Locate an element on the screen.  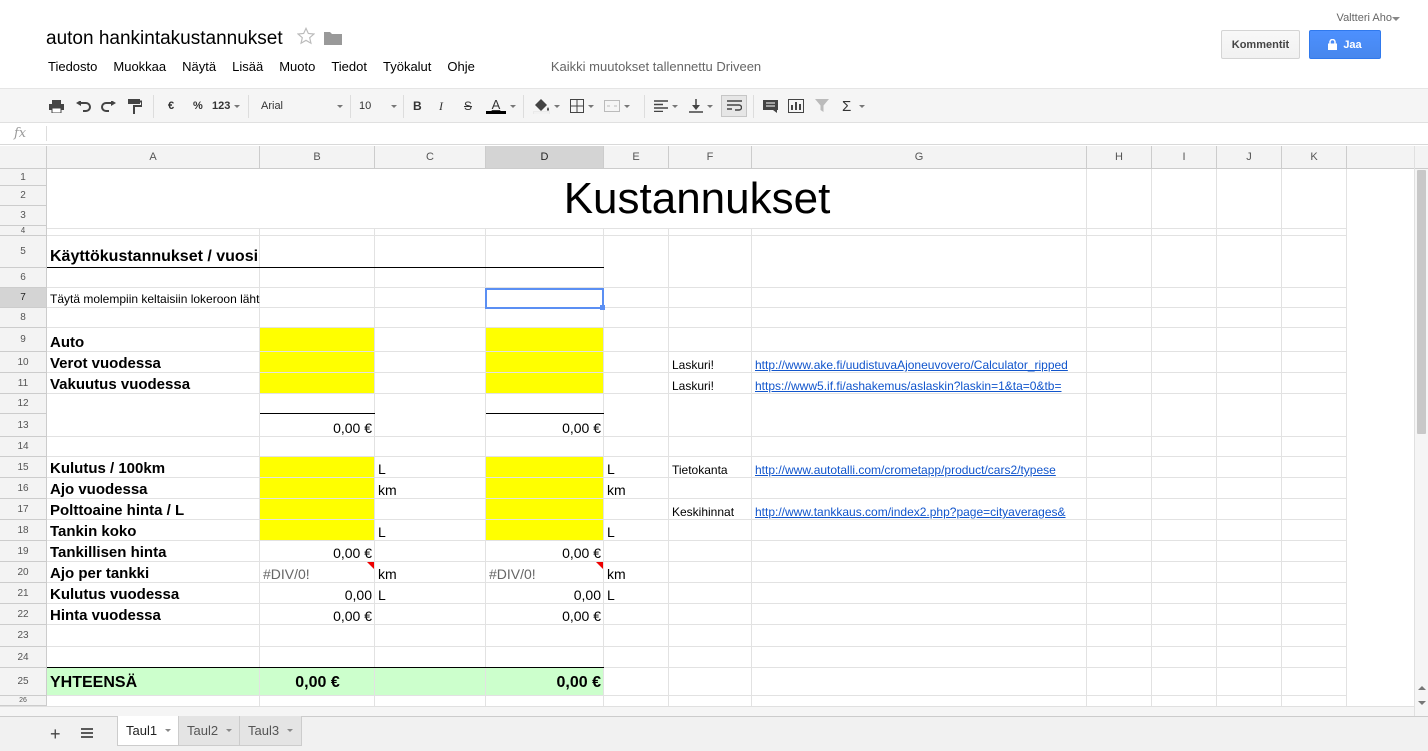
cell-f15: Tietokanta is located at coordinates (710, 467).